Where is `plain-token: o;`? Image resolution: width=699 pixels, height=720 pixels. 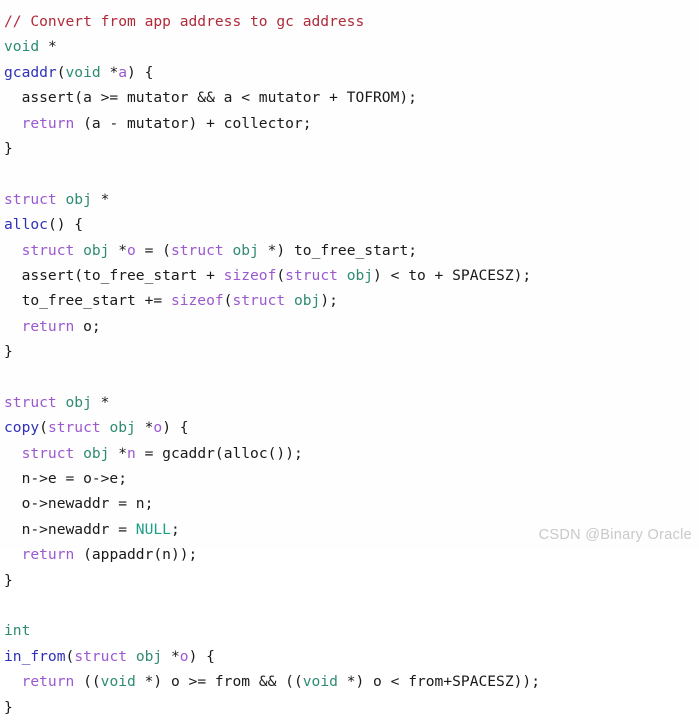
plain-token: o; is located at coordinates (87, 326).